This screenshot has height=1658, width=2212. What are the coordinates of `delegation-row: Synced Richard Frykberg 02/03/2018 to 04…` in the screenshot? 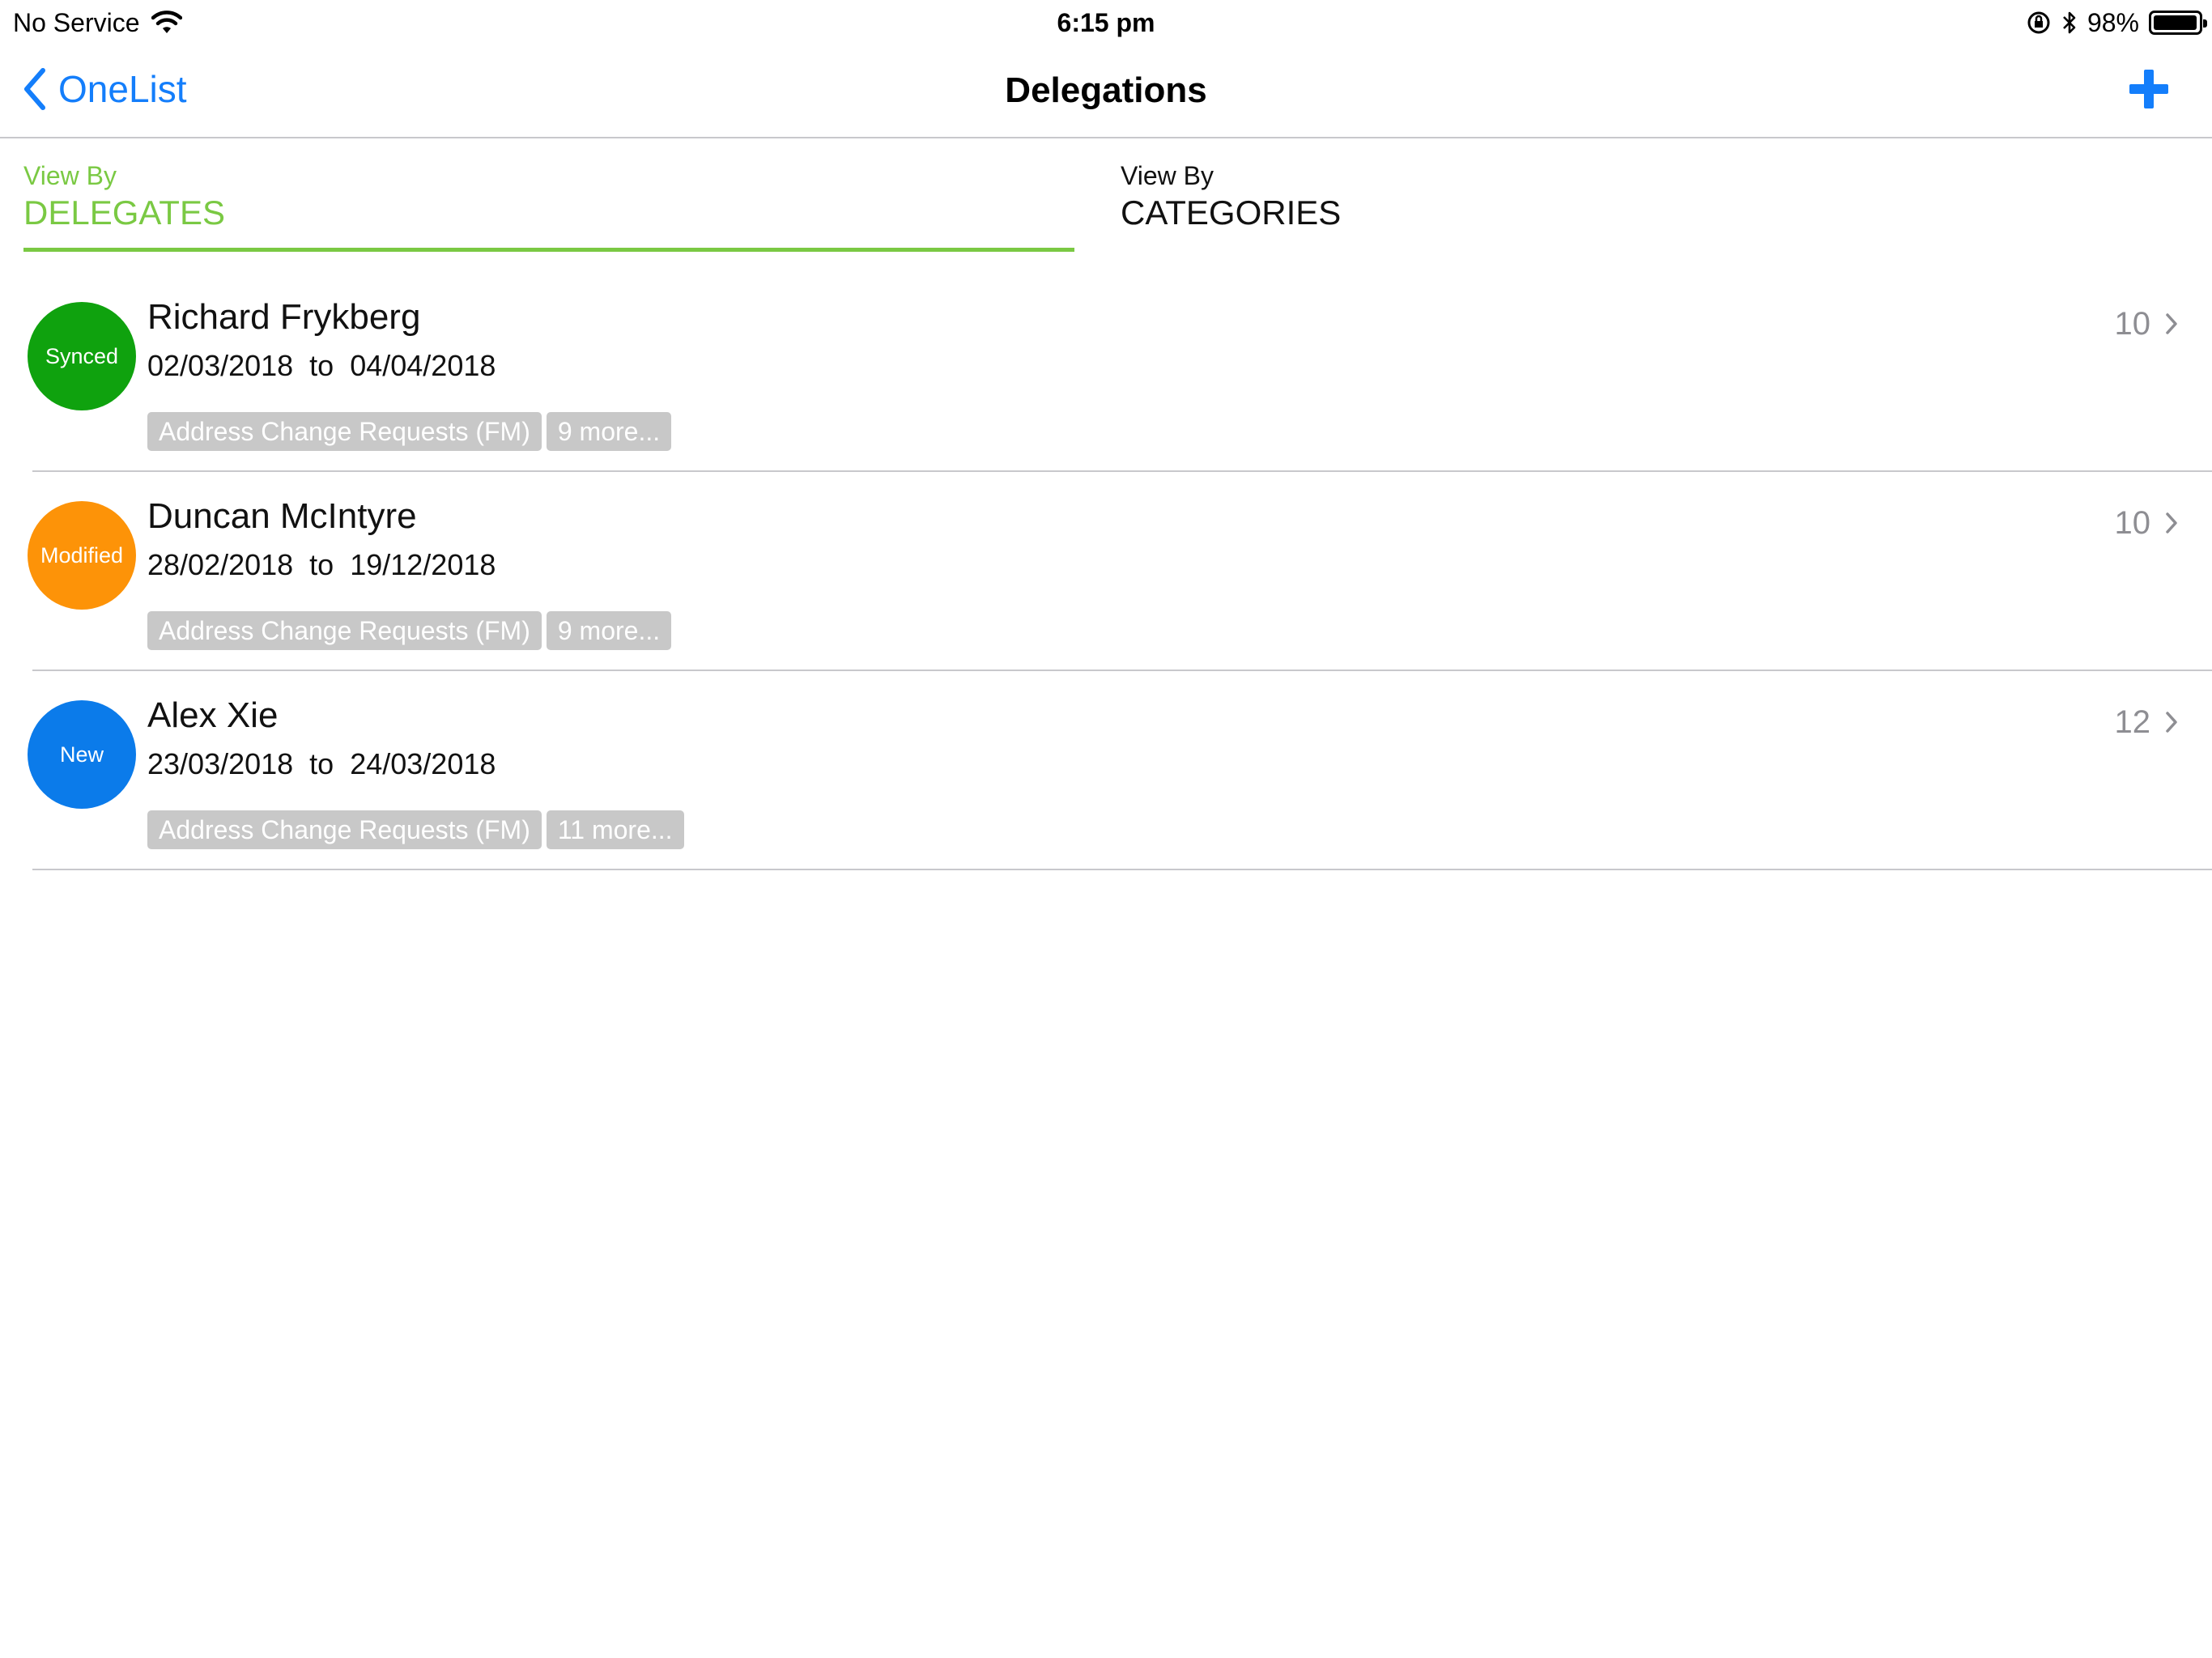 It's located at (1106, 372).